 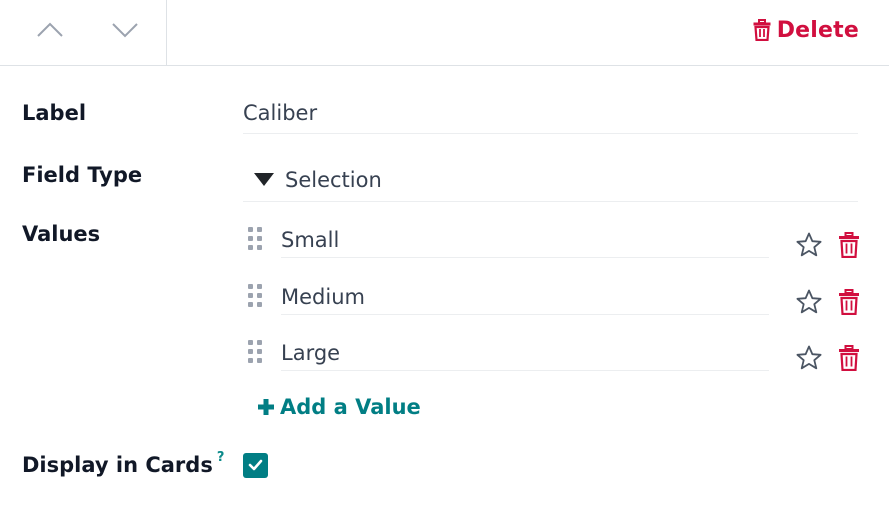 What do you see at coordinates (221, 457) in the screenshot?
I see `help-tooltip-icon: ?` at bounding box center [221, 457].